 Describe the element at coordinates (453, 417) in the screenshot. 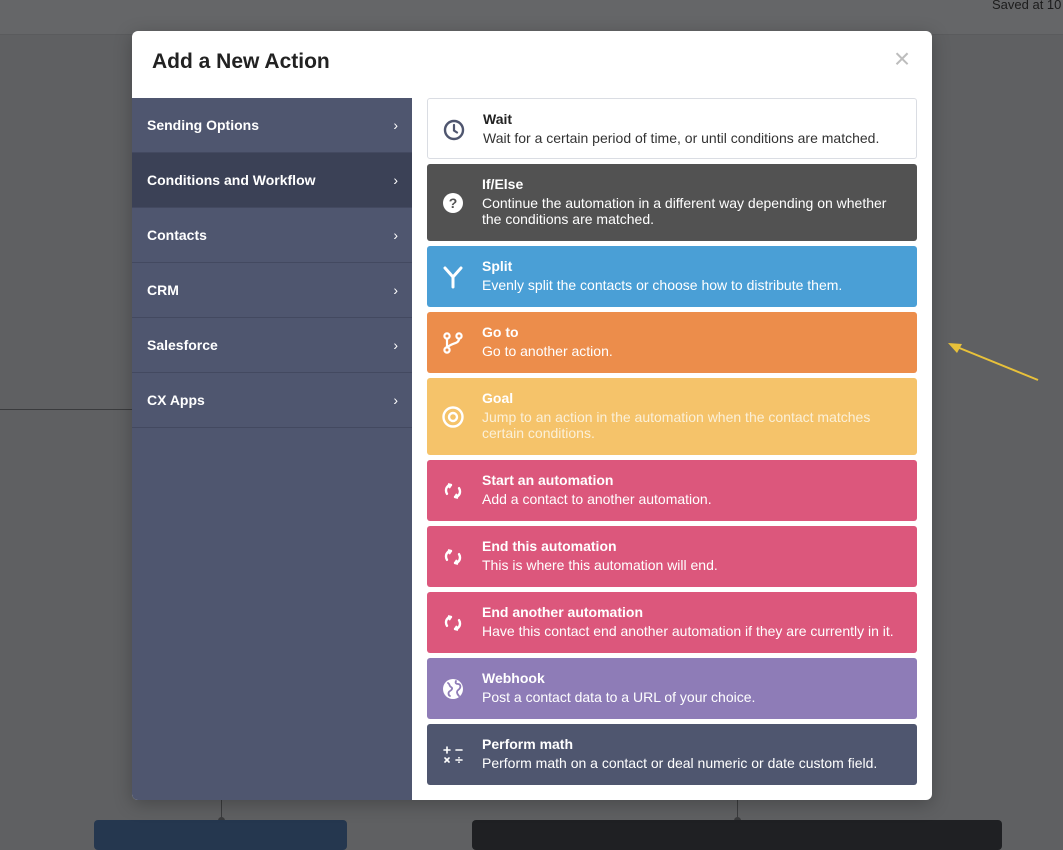

I see `target-icon` at that location.